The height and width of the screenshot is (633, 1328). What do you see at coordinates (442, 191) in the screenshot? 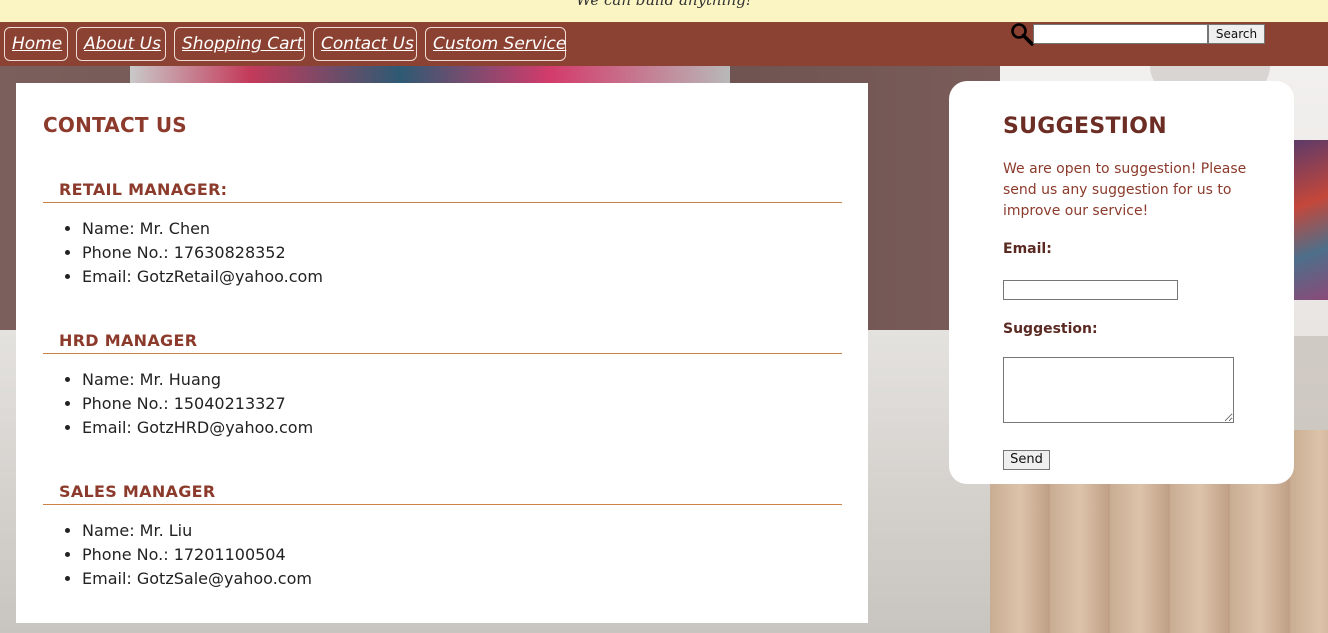
I see `section-heading: RETAIL MANAGER:` at bounding box center [442, 191].